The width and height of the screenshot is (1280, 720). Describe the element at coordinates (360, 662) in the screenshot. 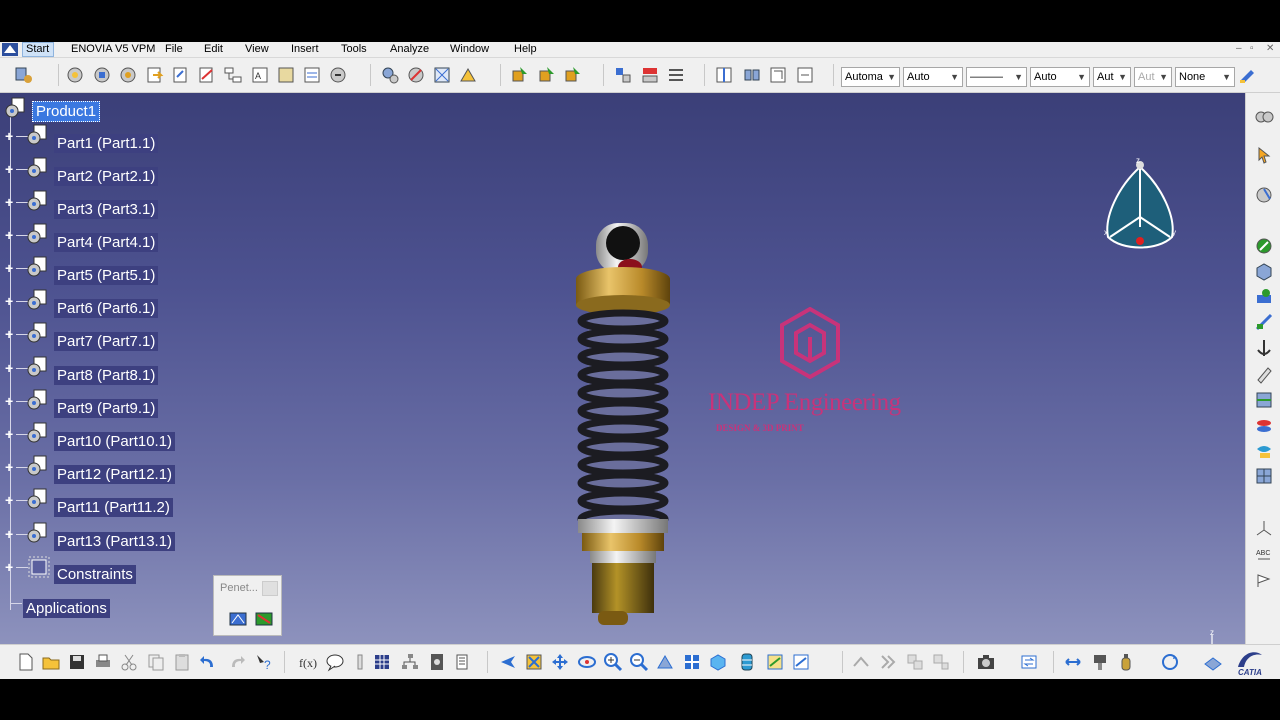

I see `tools-small-icon` at that location.